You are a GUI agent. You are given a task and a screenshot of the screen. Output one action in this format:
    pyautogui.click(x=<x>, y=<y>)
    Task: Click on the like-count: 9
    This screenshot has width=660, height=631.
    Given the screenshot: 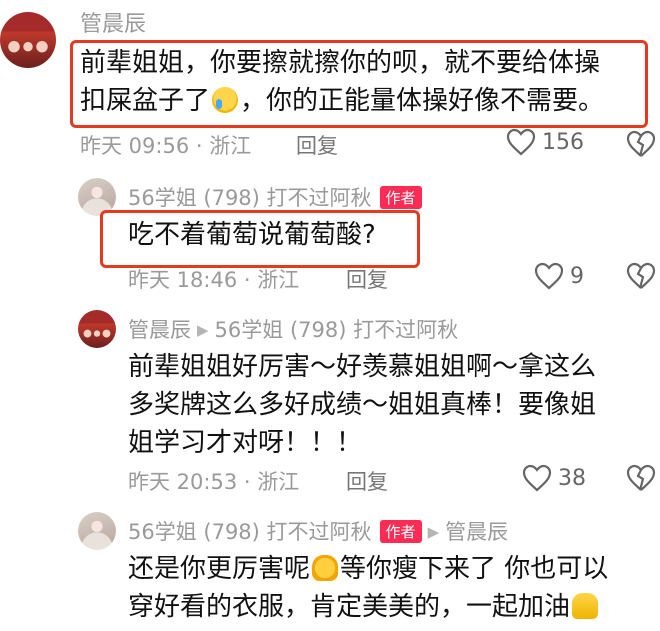 What is the action you would take?
    pyautogui.click(x=577, y=276)
    